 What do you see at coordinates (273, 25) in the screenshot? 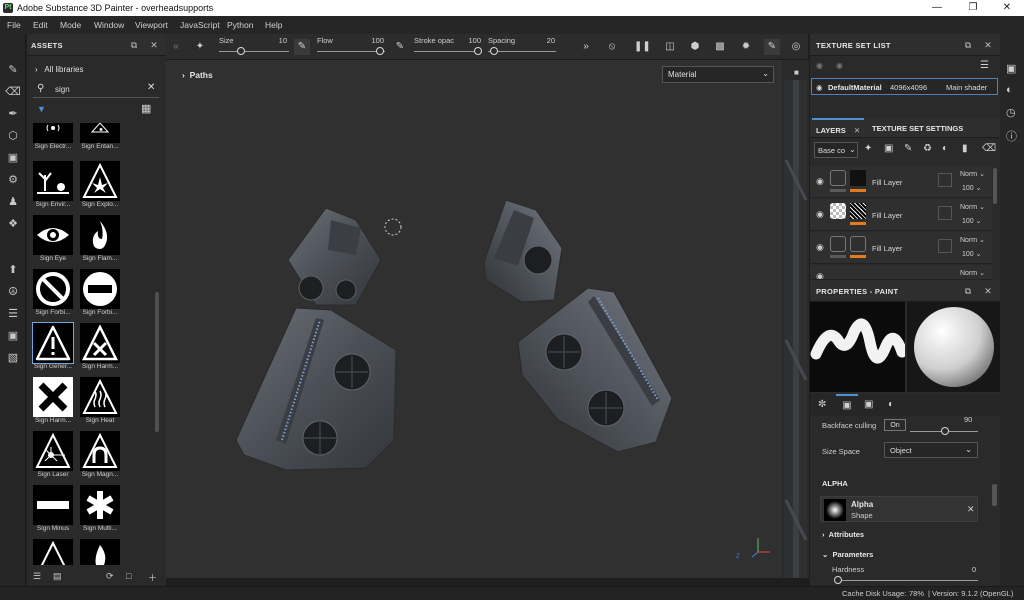
I see `menu-help: Help` at bounding box center [273, 25].